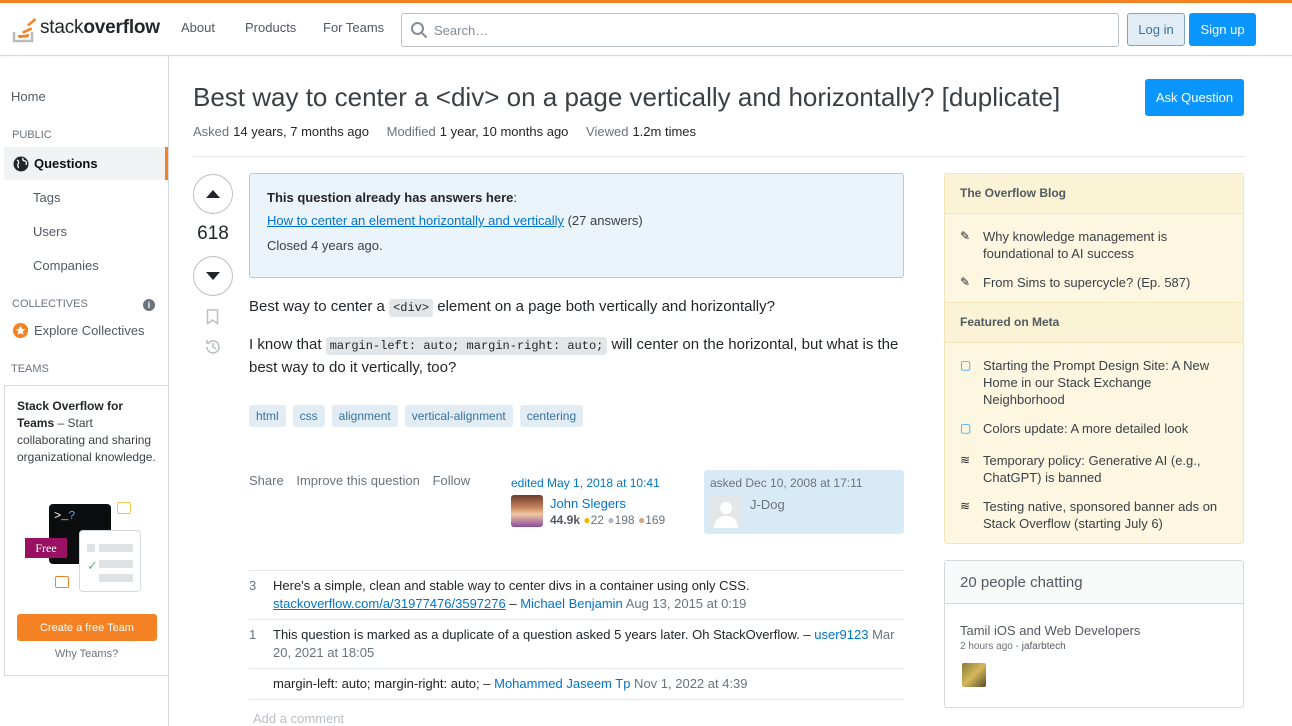 The width and height of the screenshot is (1292, 726). What do you see at coordinates (965, 460) in the screenshot?
I see `stack-icon: ≋` at bounding box center [965, 460].